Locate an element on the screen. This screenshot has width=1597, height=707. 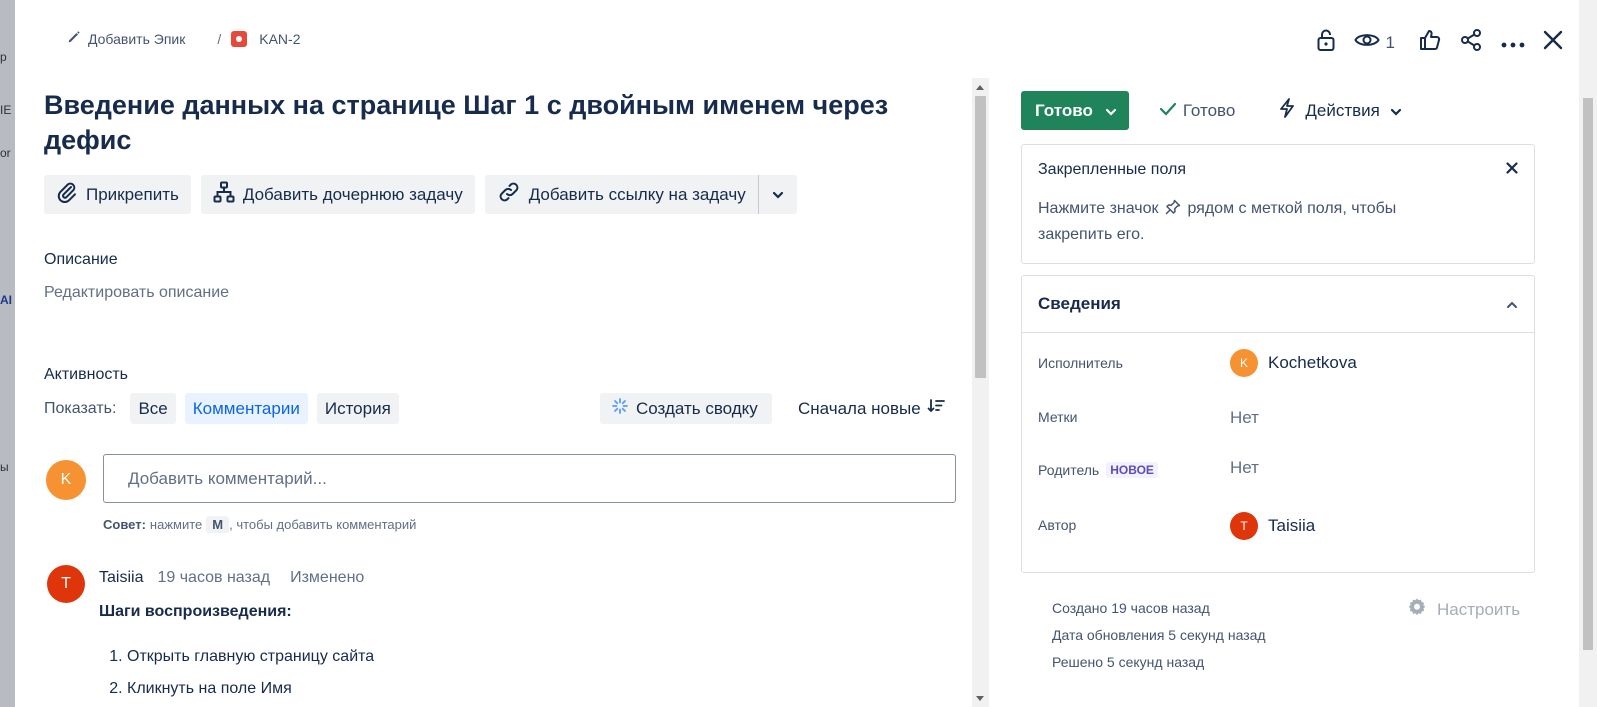
add-child-label: Добавить дочернюю задачу is located at coordinates (352, 194).